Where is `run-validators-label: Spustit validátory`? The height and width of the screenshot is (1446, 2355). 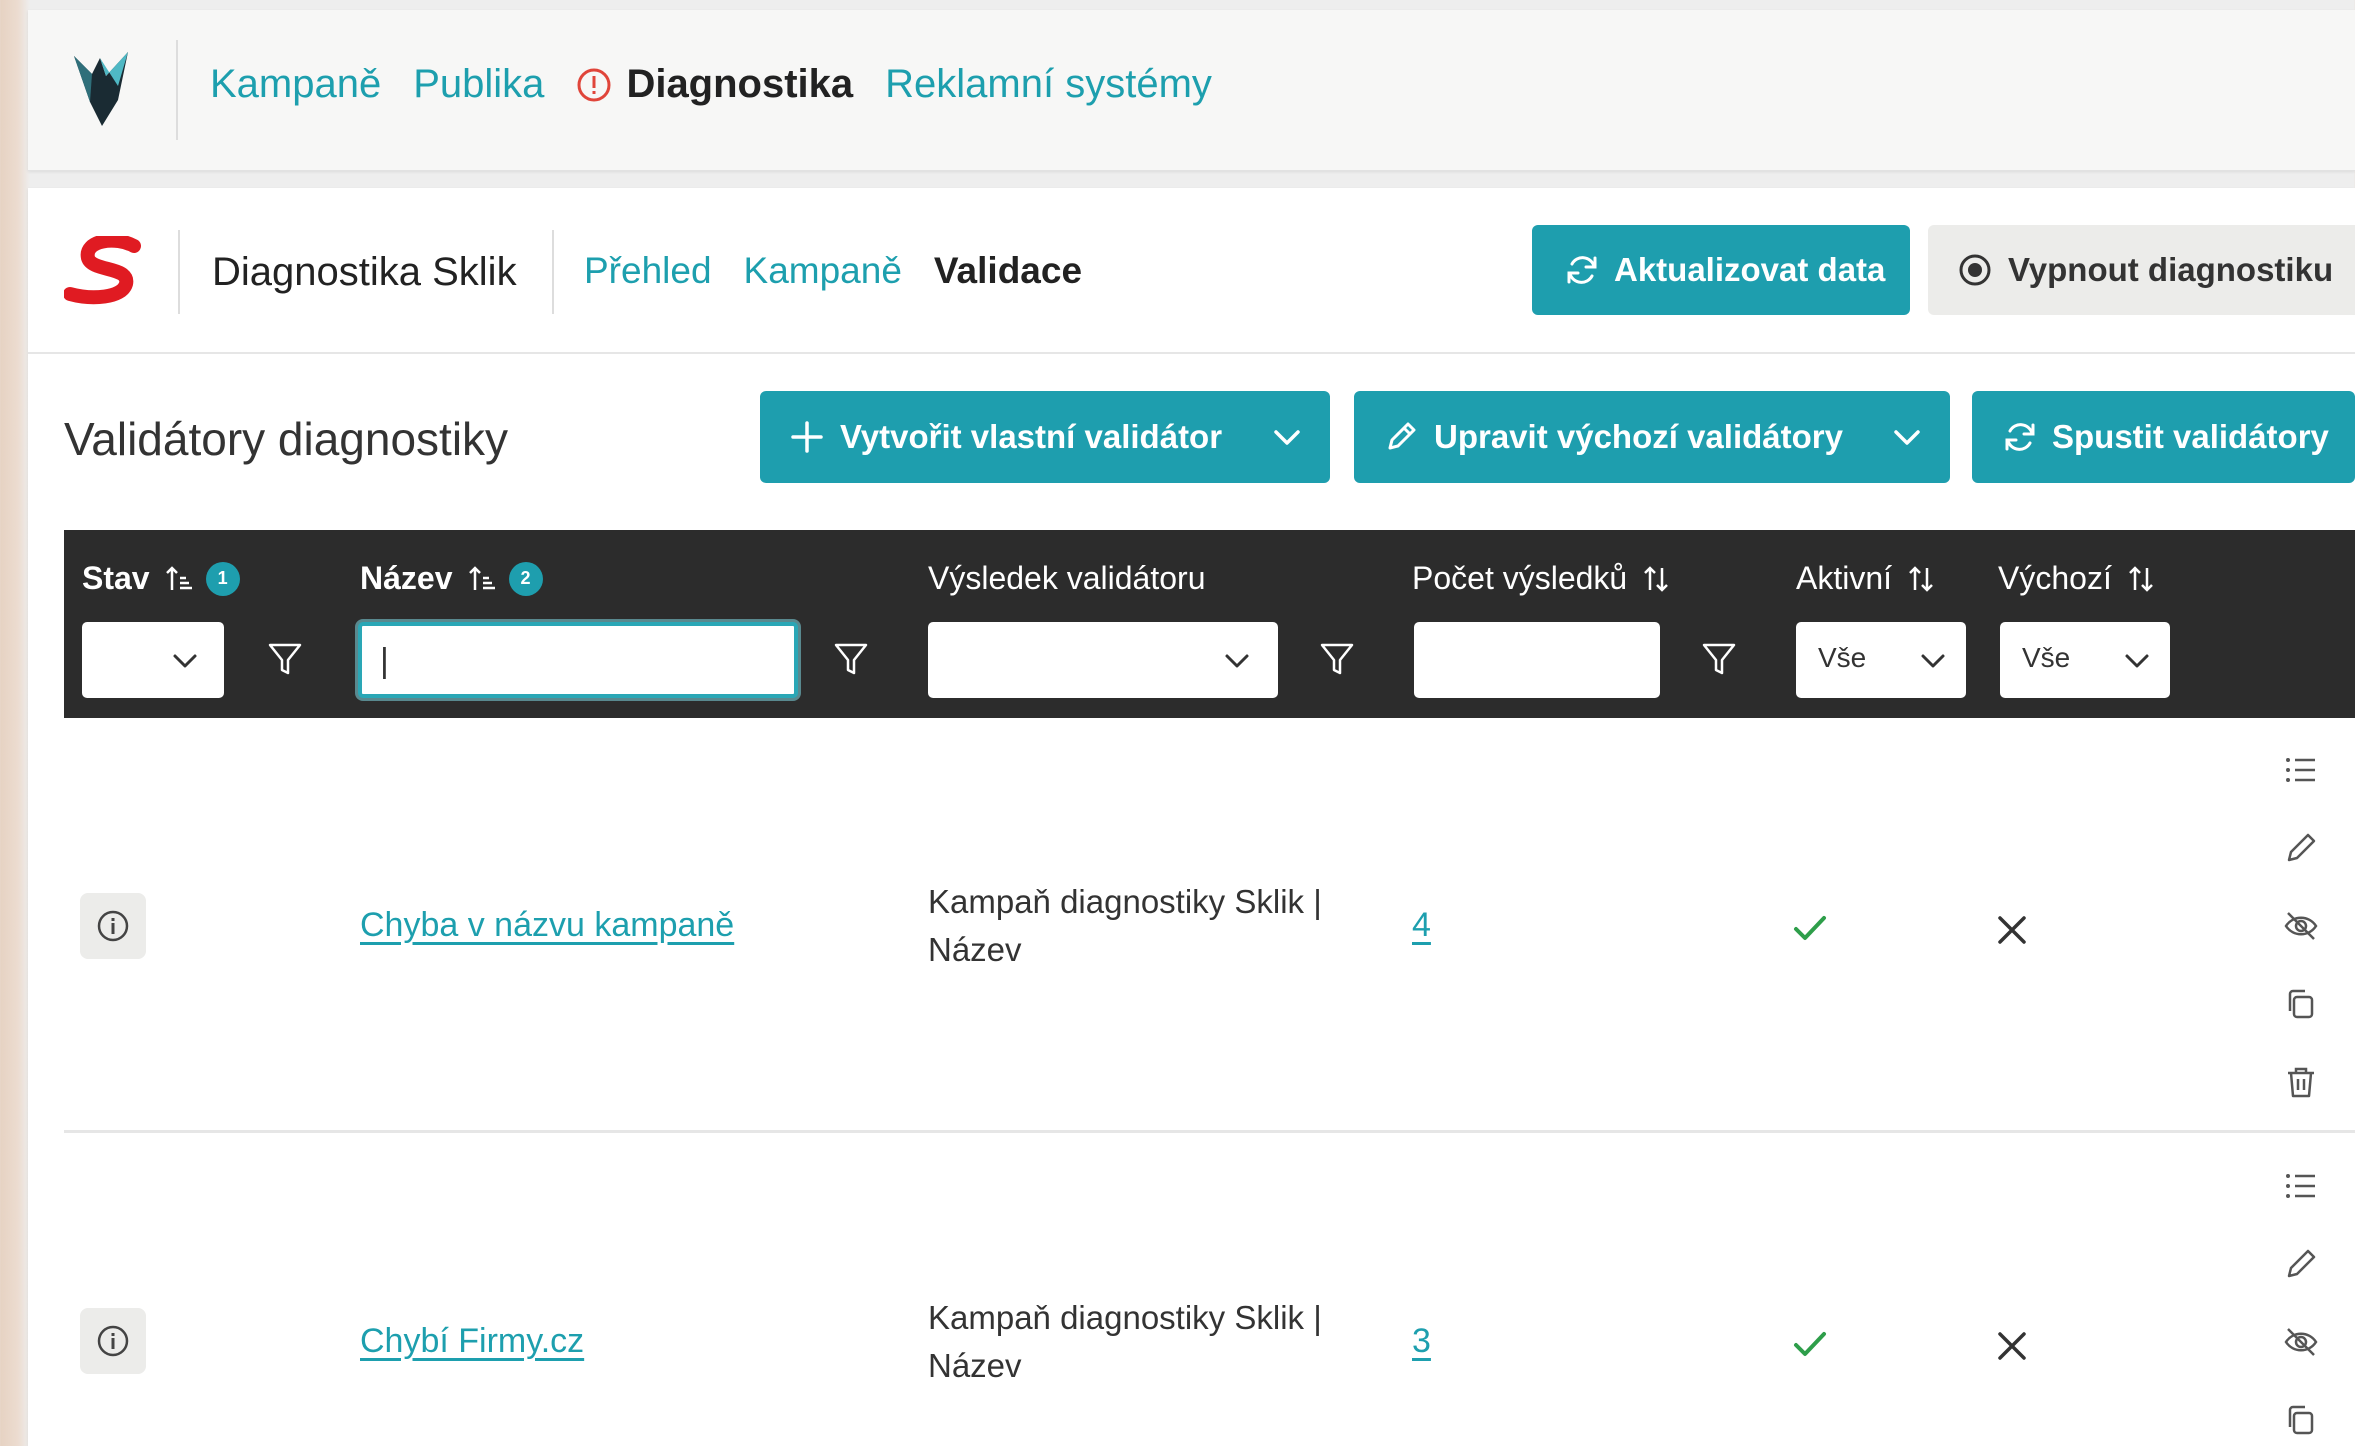
run-validators-label: Spustit validátory is located at coordinates (2190, 436).